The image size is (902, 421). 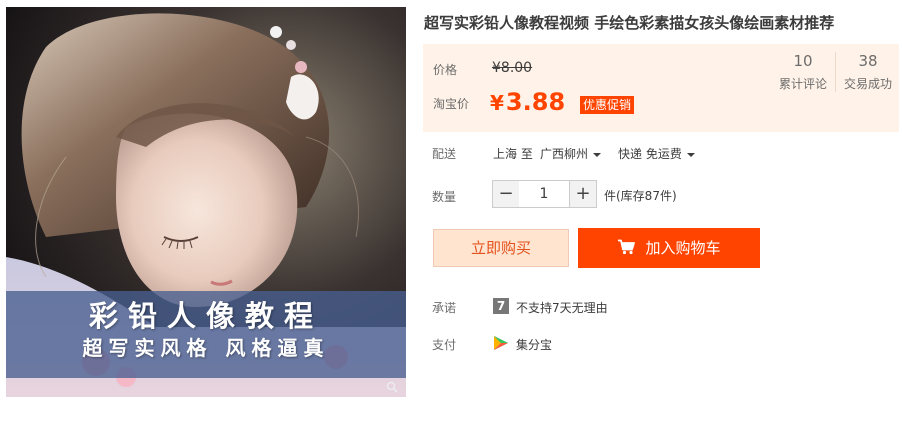 What do you see at coordinates (205, 316) in the screenshot?
I see `banner-title: 彩铅人像教程` at bounding box center [205, 316].